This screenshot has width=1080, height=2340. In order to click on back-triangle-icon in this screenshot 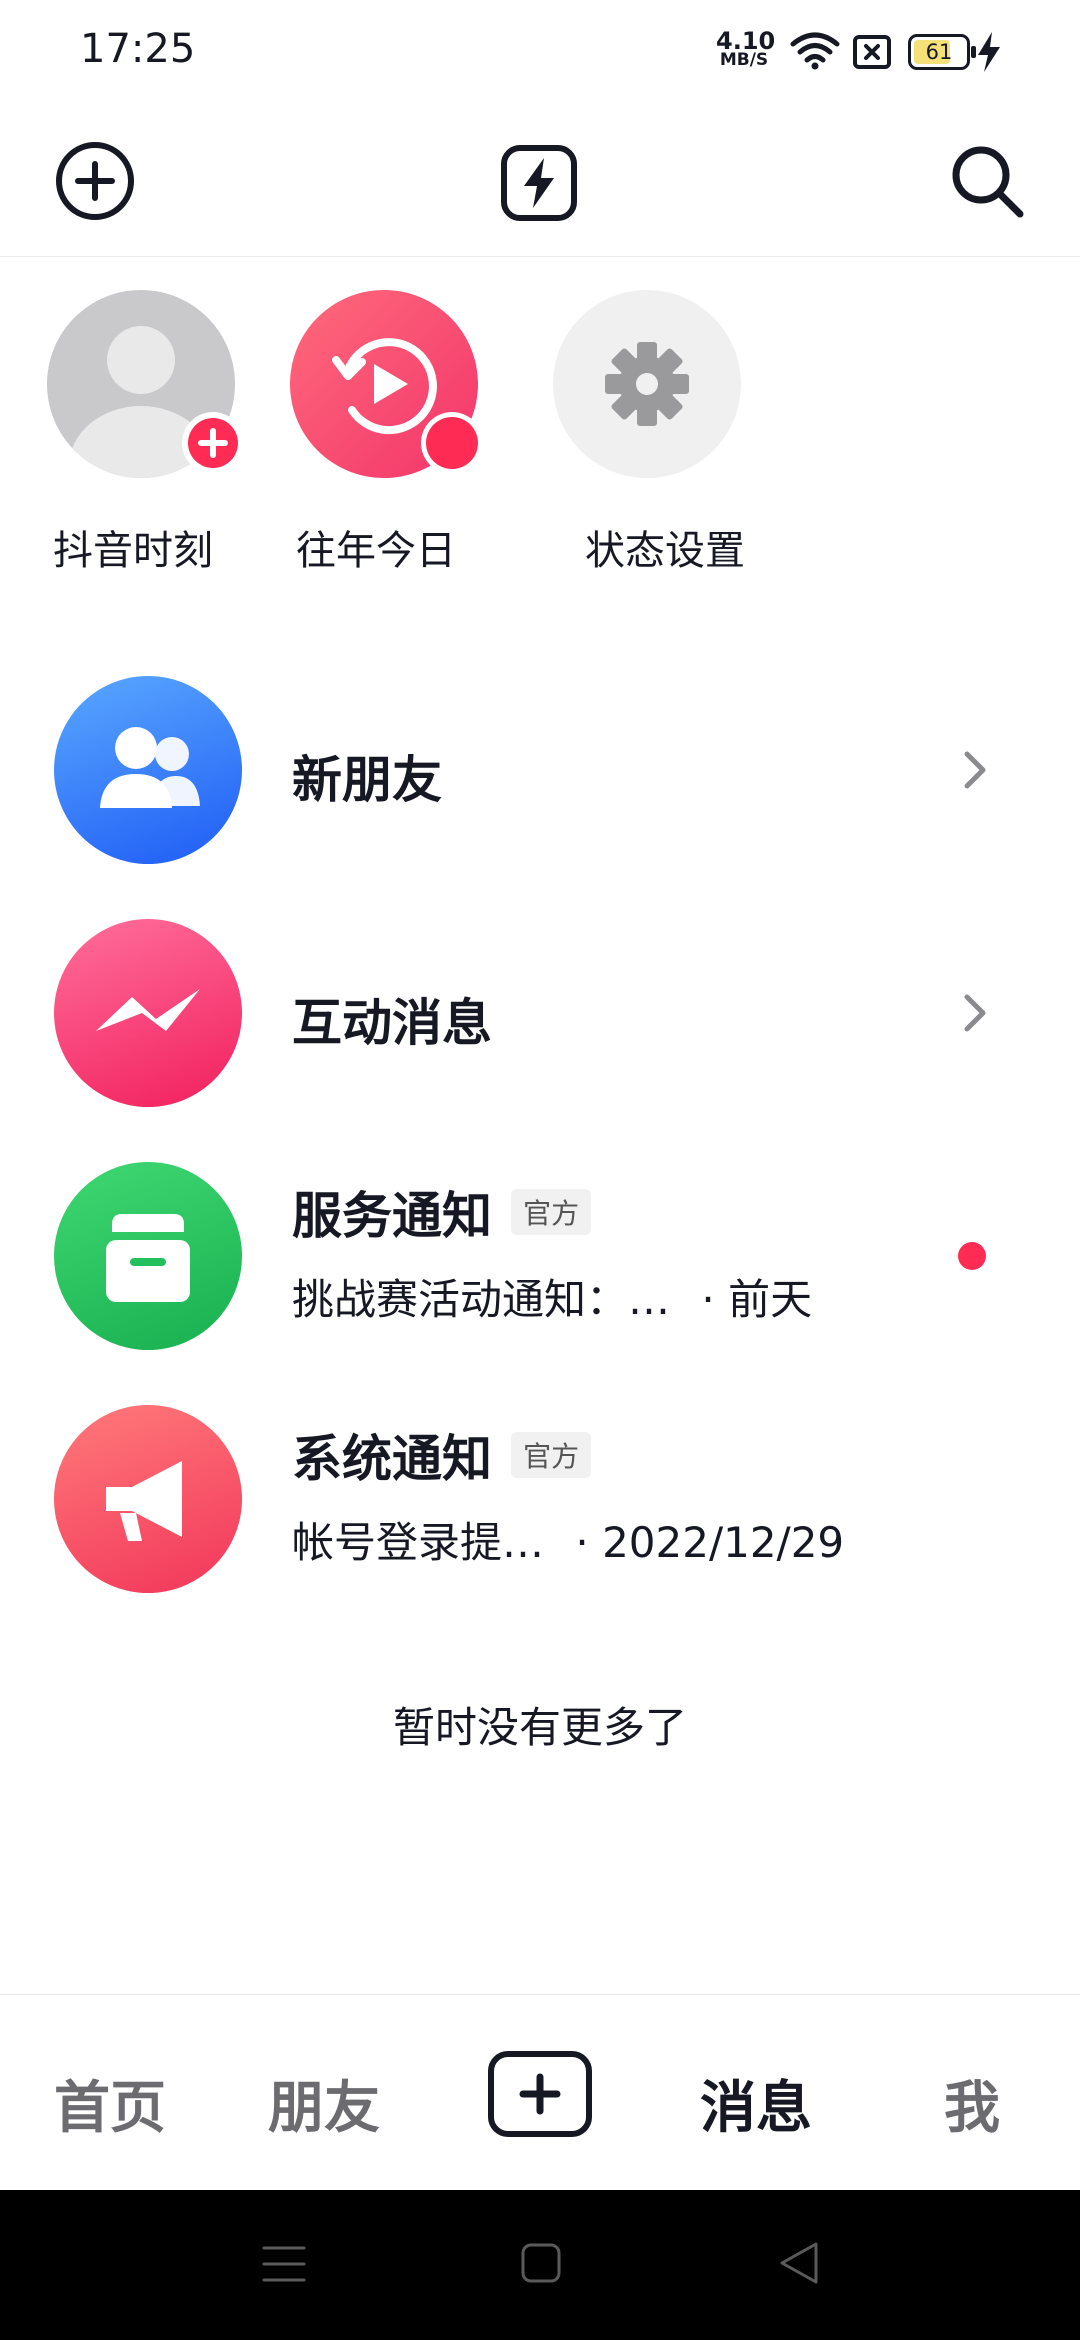, I will do `click(798, 2263)`.